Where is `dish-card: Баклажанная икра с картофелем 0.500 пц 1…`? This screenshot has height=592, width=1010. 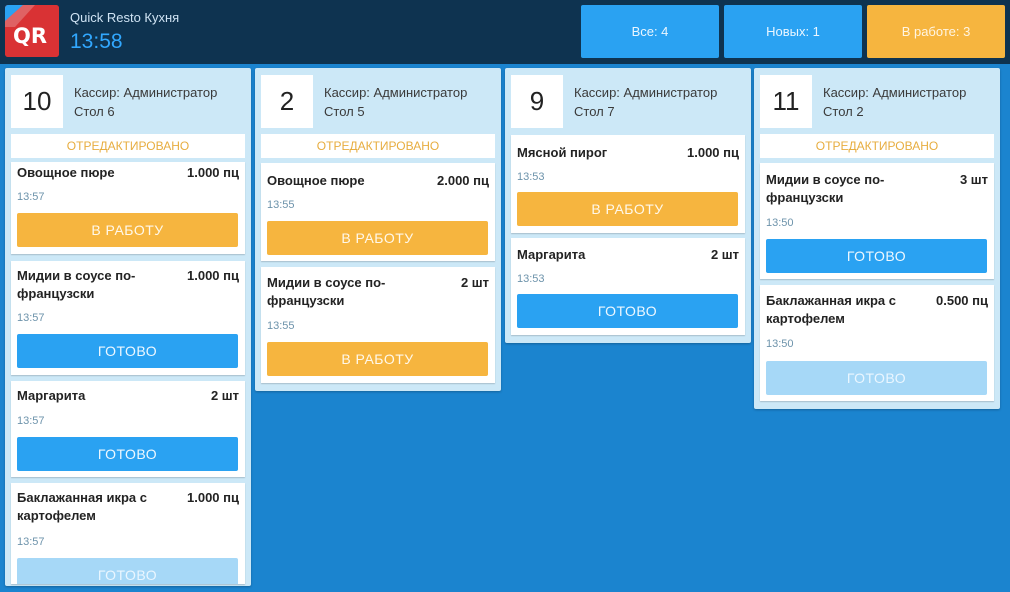
dish-card: Баклажанная икра с картофелем 0.500 пц 1… is located at coordinates (877, 343).